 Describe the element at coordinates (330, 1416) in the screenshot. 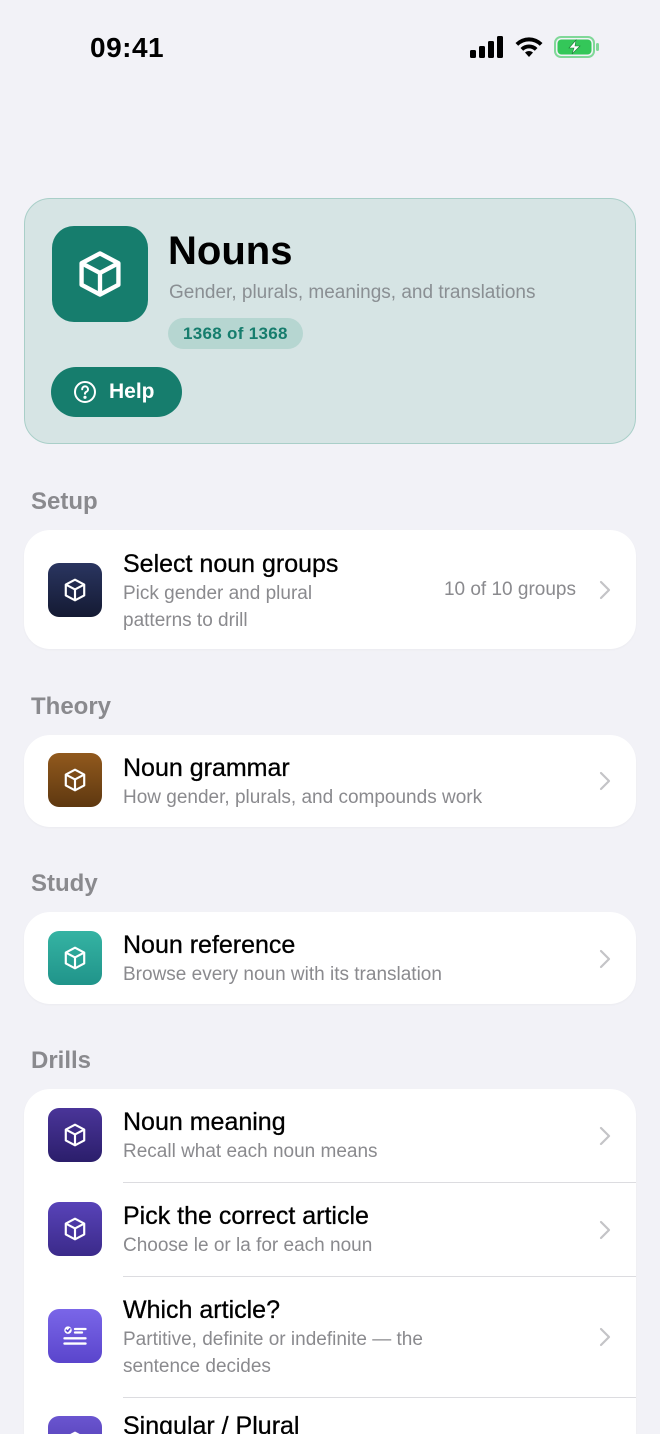

I see `singular-plural-row: Singular / Plural` at that location.